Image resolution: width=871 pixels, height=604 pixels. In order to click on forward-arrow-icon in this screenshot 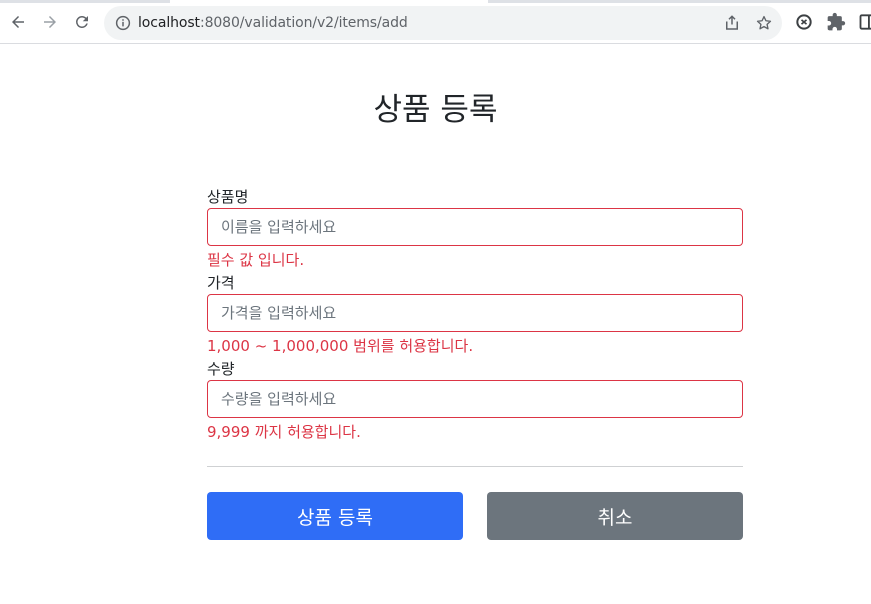, I will do `click(50, 22)`.